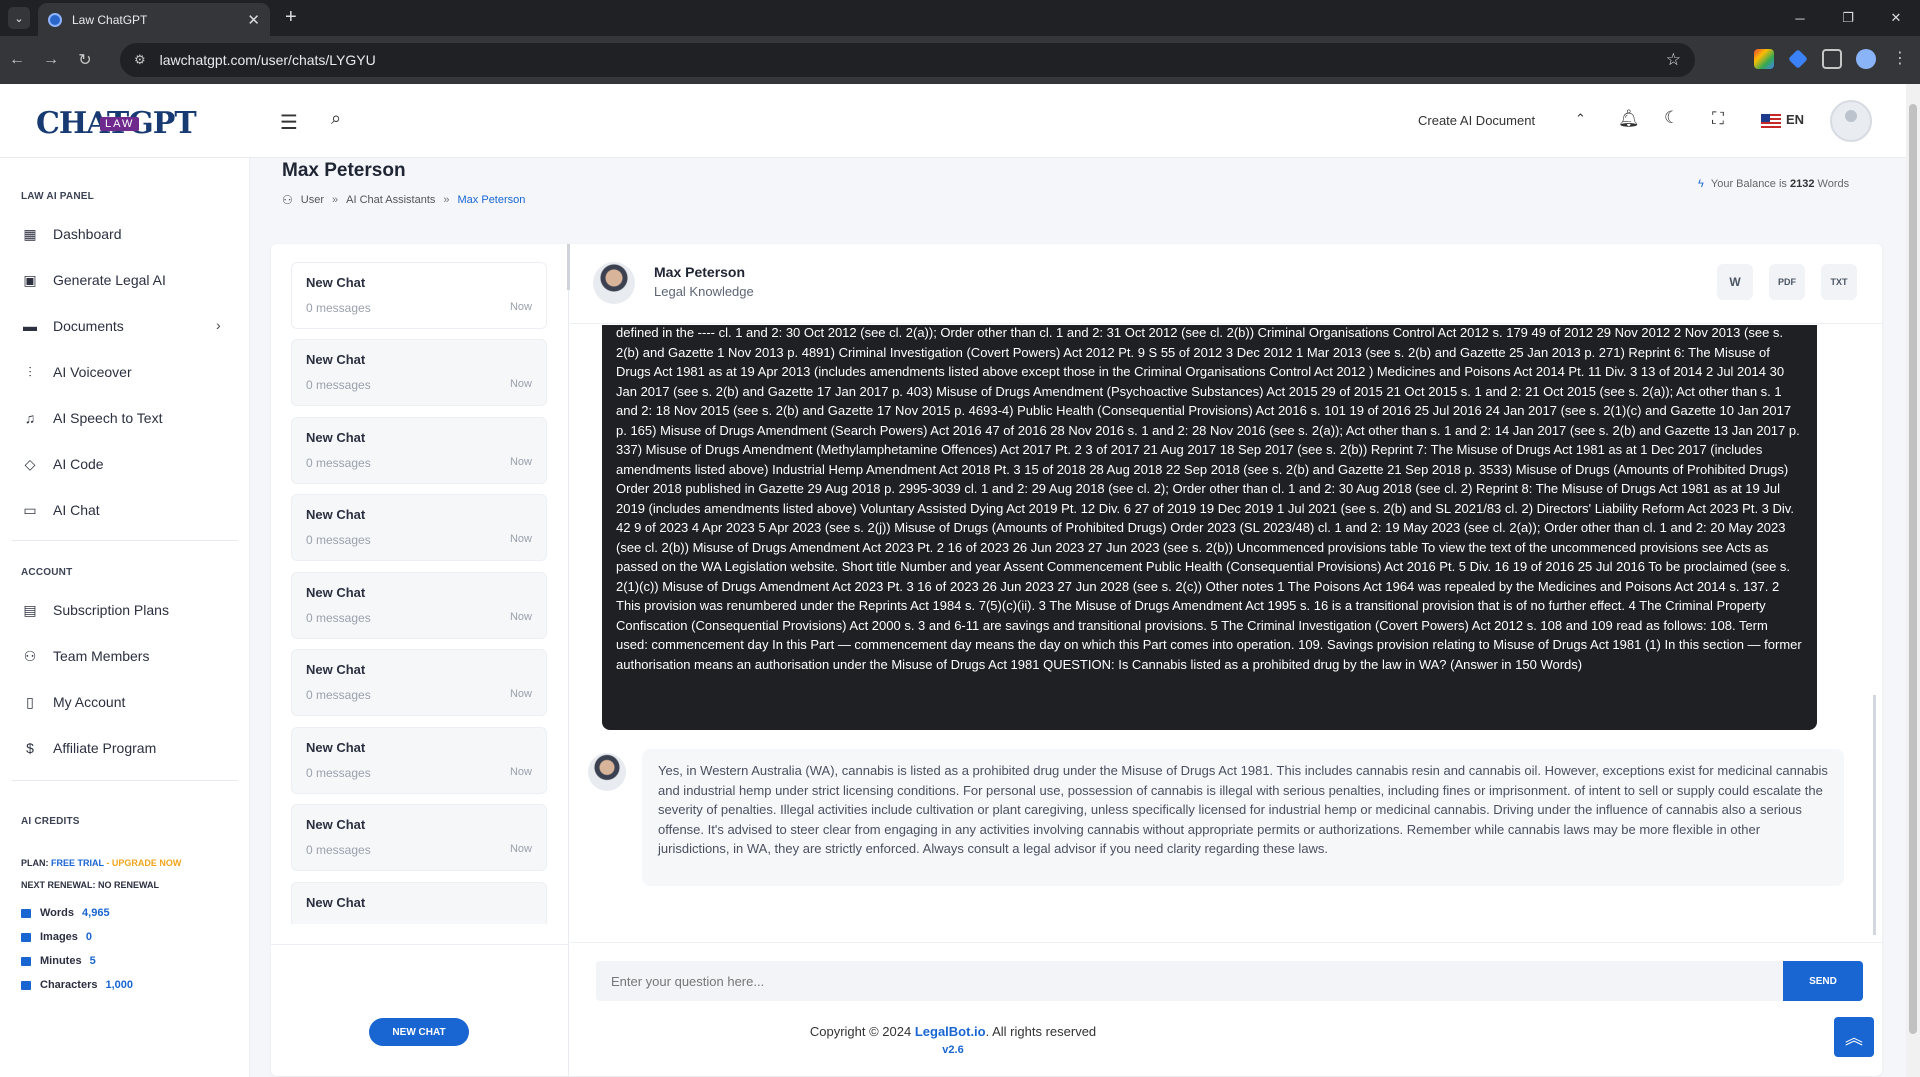 Image resolution: width=1920 pixels, height=1077 pixels. What do you see at coordinates (1718, 119) in the screenshot?
I see `fullscreen-icon: ⛶` at bounding box center [1718, 119].